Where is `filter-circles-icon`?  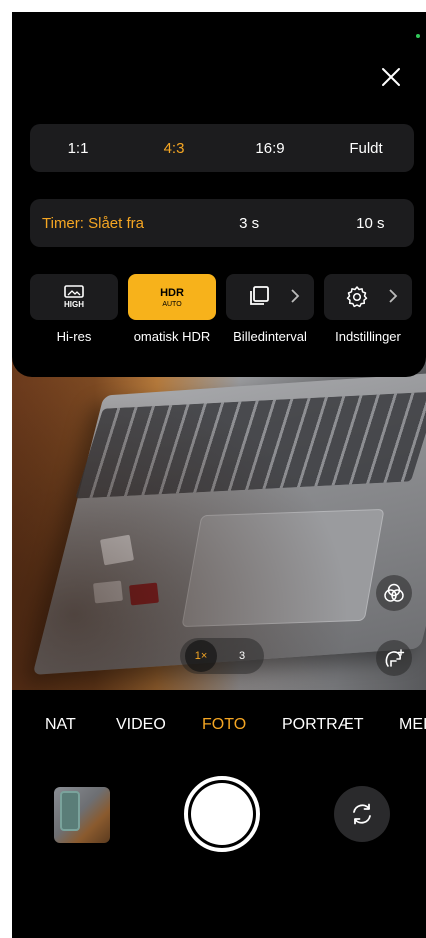 filter-circles-icon is located at coordinates (394, 592).